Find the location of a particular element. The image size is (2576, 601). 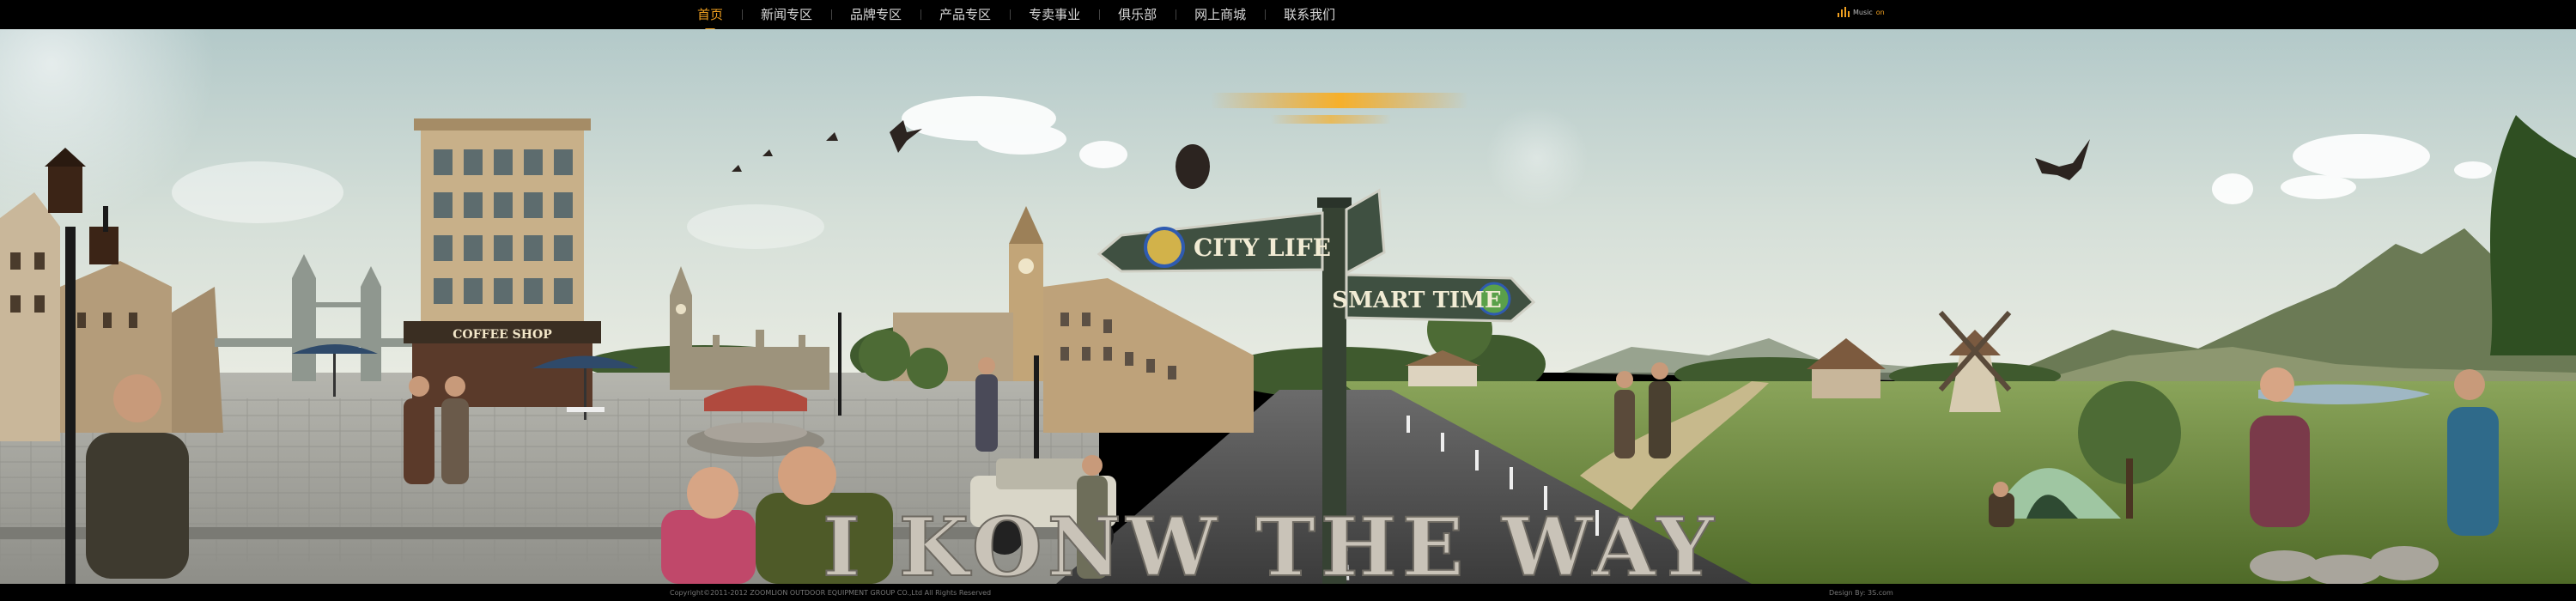

nav-item-contact: 联系我们 is located at coordinates (1309, 14).